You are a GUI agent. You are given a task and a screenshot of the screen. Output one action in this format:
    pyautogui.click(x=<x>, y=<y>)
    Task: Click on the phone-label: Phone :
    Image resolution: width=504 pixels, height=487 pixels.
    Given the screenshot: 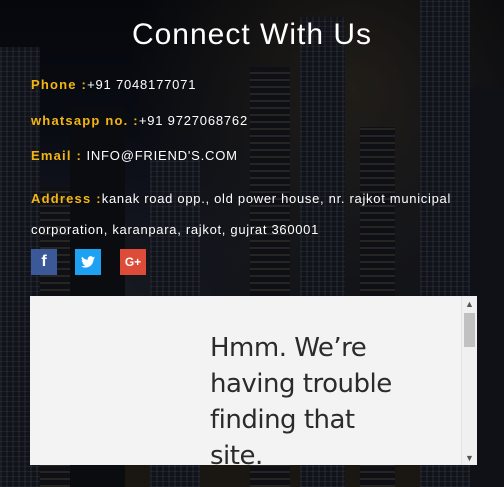 What is the action you would take?
    pyautogui.click(x=59, y=84)
    